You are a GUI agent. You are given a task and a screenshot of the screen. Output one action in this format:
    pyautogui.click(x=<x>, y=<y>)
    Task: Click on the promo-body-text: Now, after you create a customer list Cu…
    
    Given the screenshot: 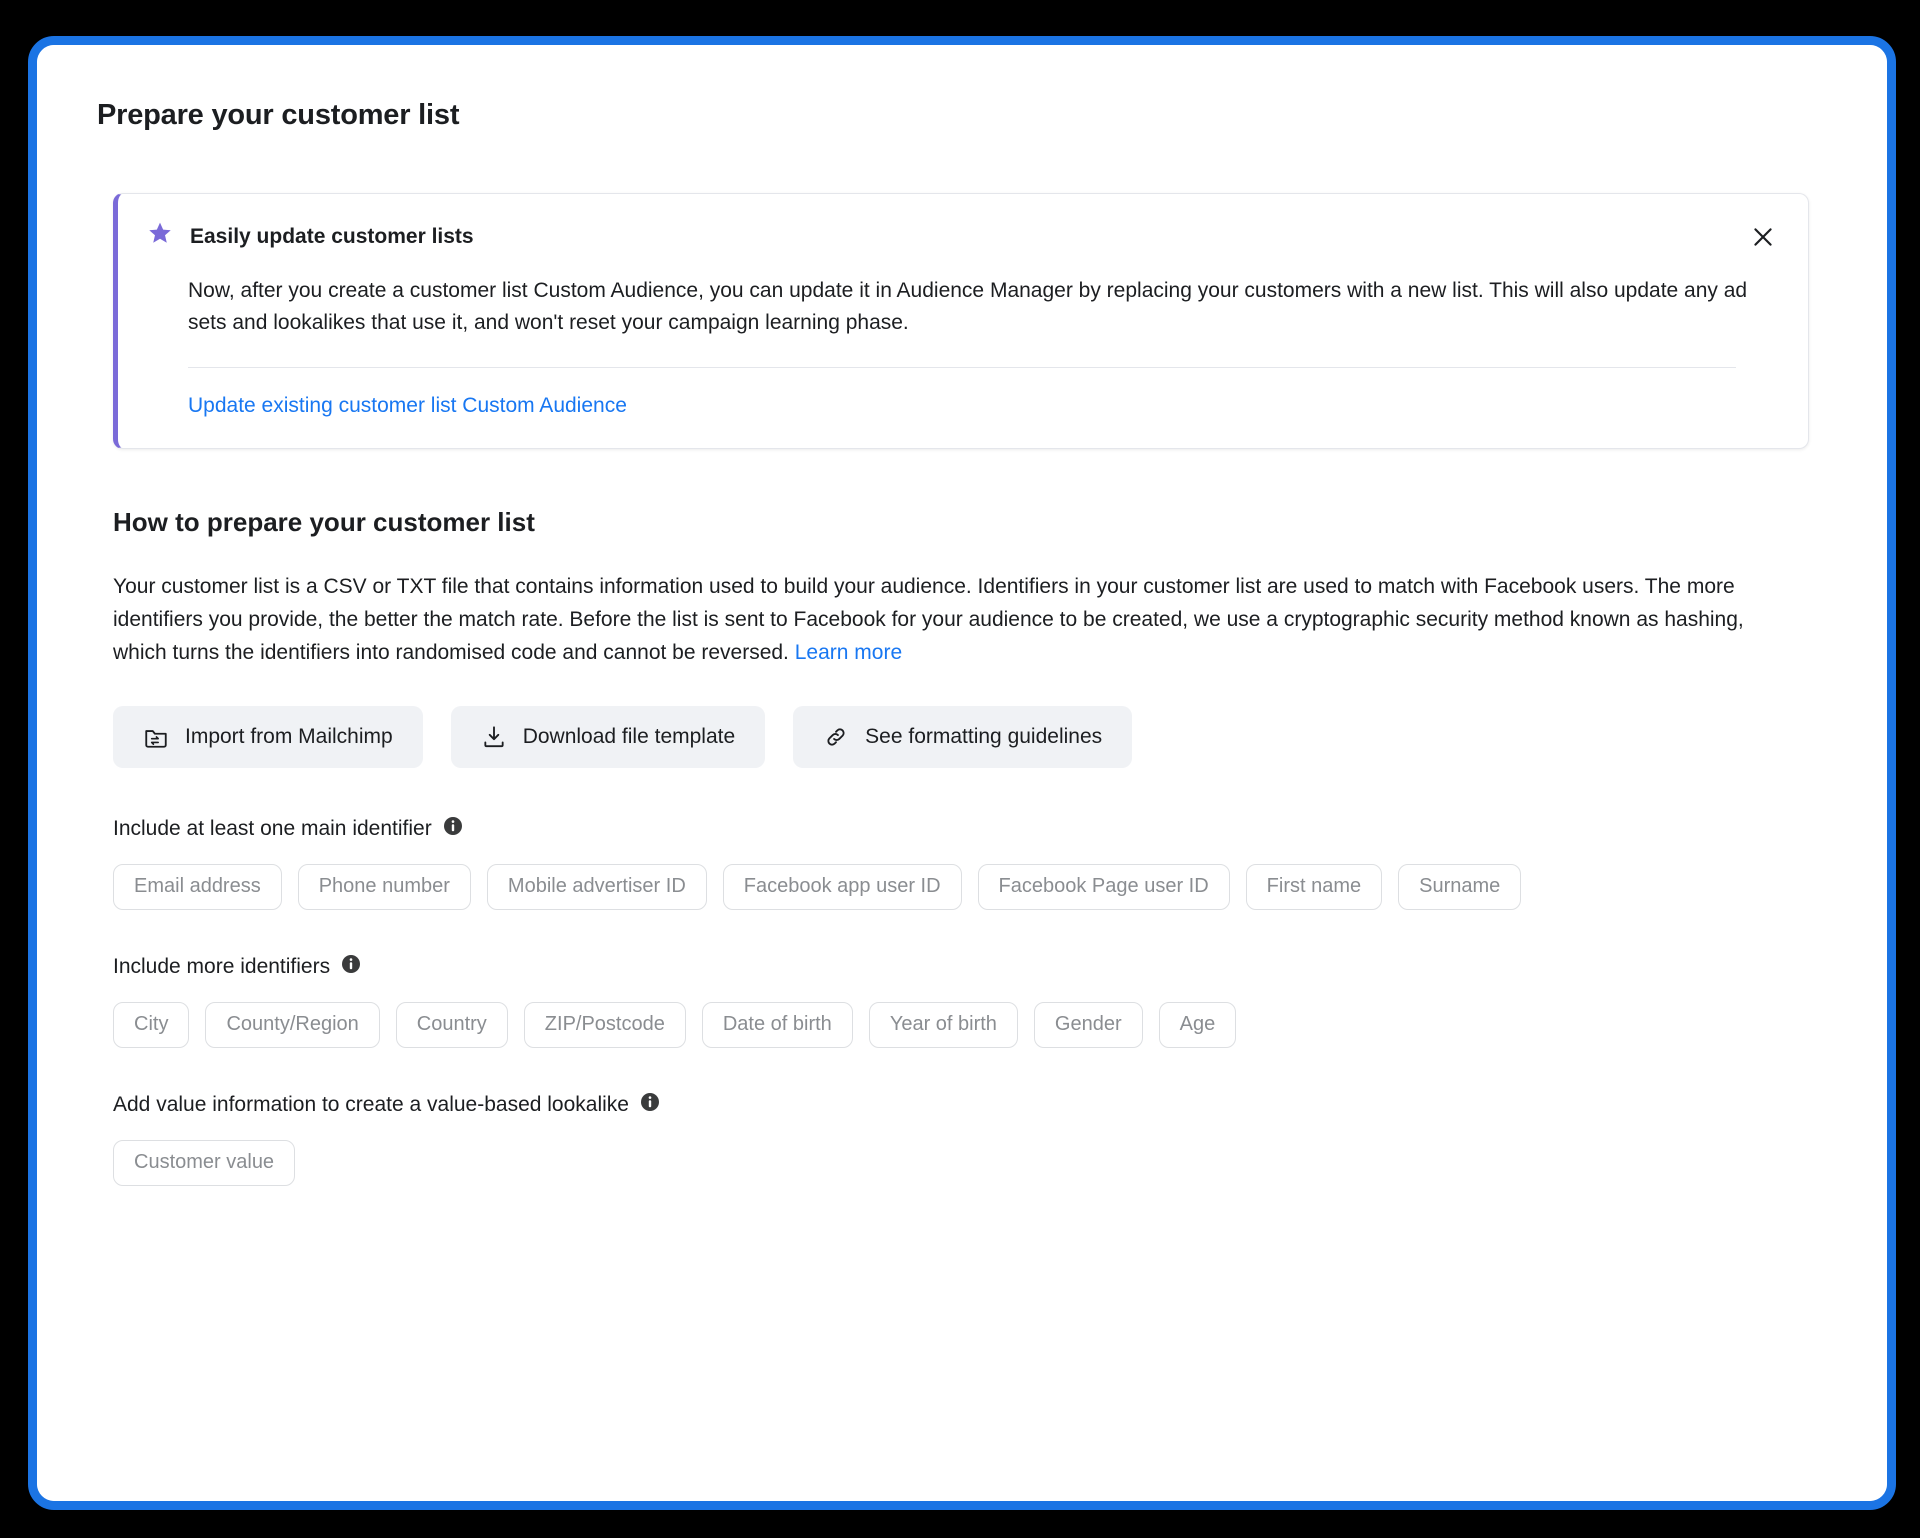 What is the action you would take?
    pyautogui.click(x=968, y=307)
    